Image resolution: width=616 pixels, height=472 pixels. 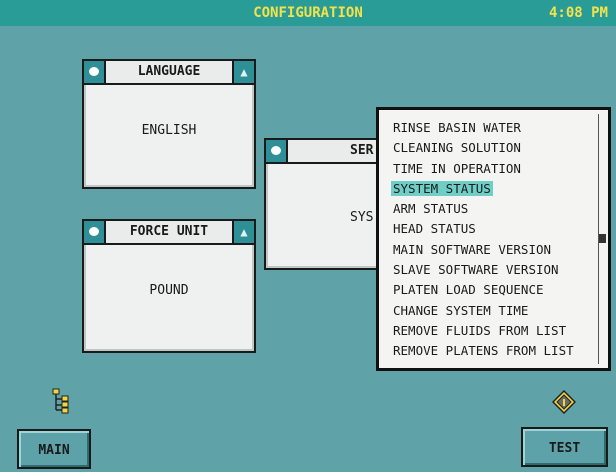 I want to click on force-unit-value: POUND, so click(x=169, y=290).